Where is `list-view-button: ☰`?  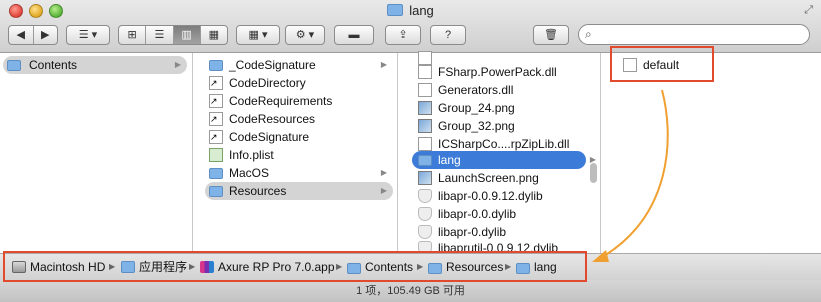 list-view-button: ☰ is located at coordinates (160, 35).